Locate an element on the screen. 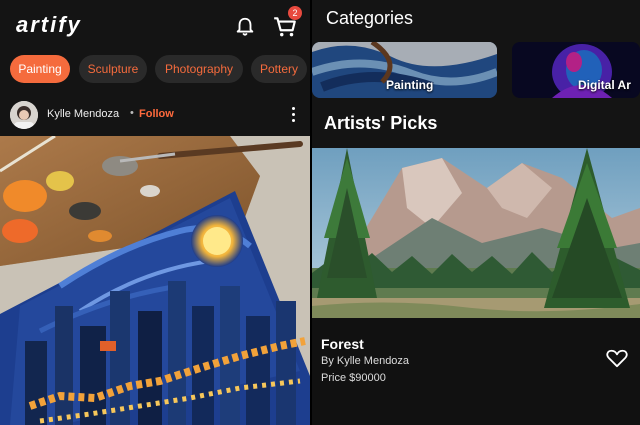 This screenshot has width=640, height=425. chip-sculpture: Sculpture is located at coordinates (113, 69).